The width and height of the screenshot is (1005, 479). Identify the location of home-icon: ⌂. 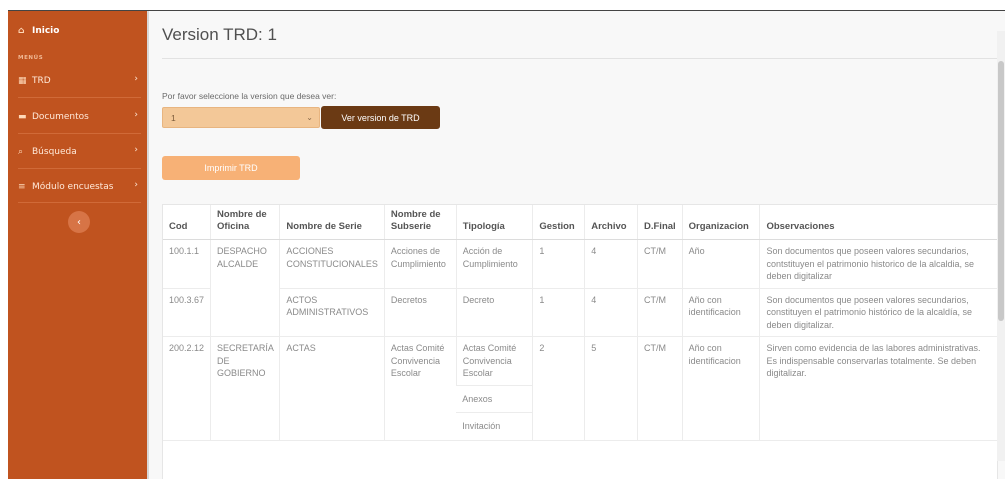
(21, 31).